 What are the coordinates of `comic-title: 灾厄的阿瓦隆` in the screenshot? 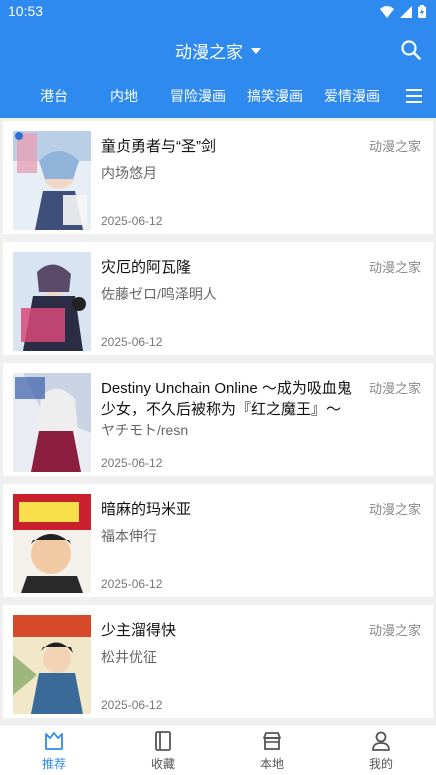 It's located at (232, 267).